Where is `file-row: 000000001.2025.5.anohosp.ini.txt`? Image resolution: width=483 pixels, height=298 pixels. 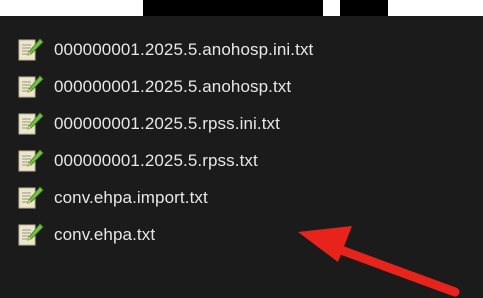 file-row: 000000001.2025.5.anohosp.ini.txt is located at coordinates (231, 50).